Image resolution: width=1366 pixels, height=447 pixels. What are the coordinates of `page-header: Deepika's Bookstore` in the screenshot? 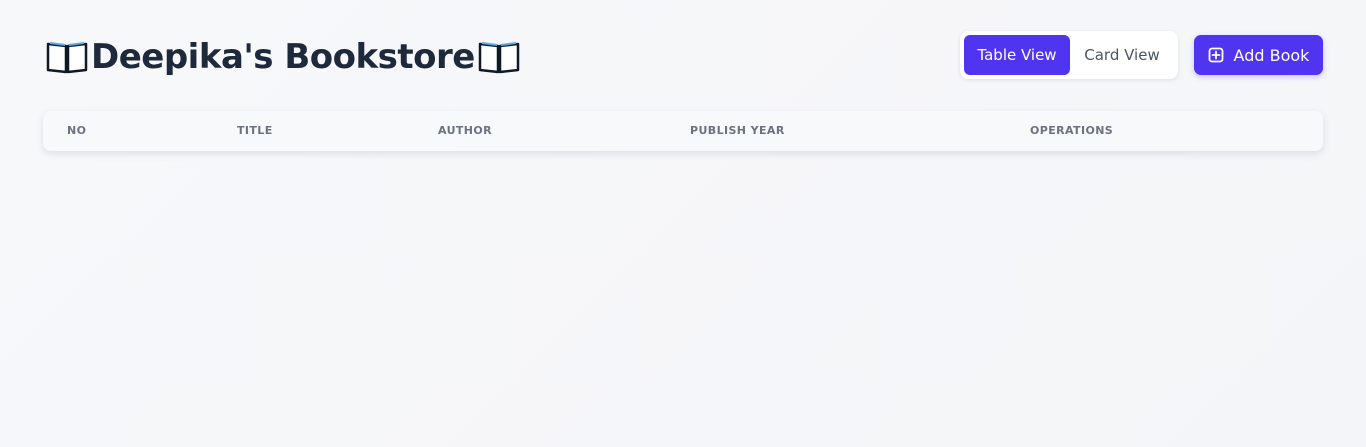 It's located at (283, 57).